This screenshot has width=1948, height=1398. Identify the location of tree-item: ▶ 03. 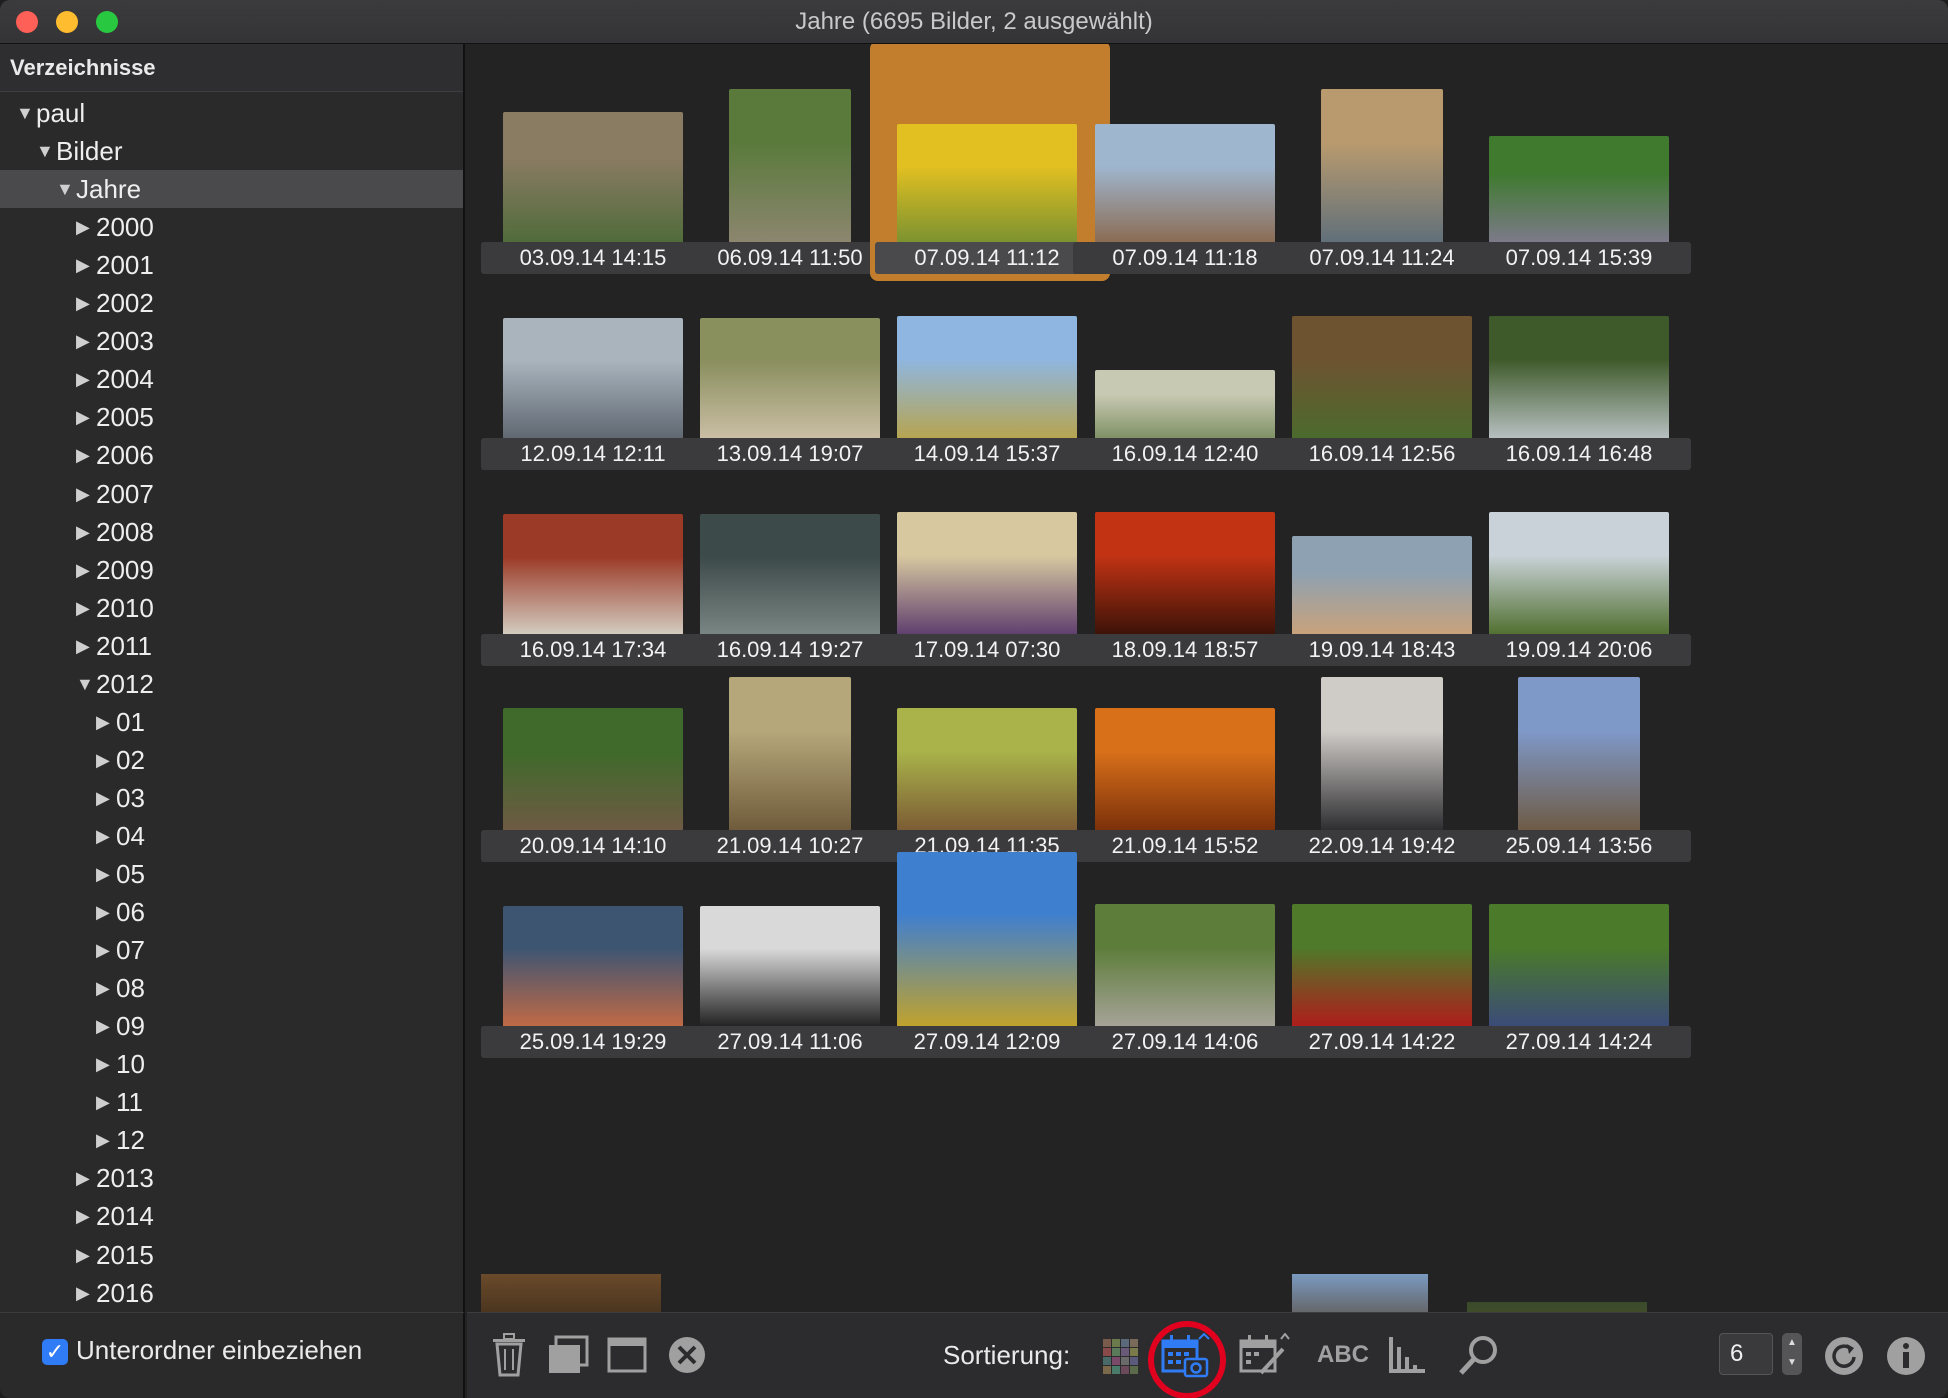
(231, 798).